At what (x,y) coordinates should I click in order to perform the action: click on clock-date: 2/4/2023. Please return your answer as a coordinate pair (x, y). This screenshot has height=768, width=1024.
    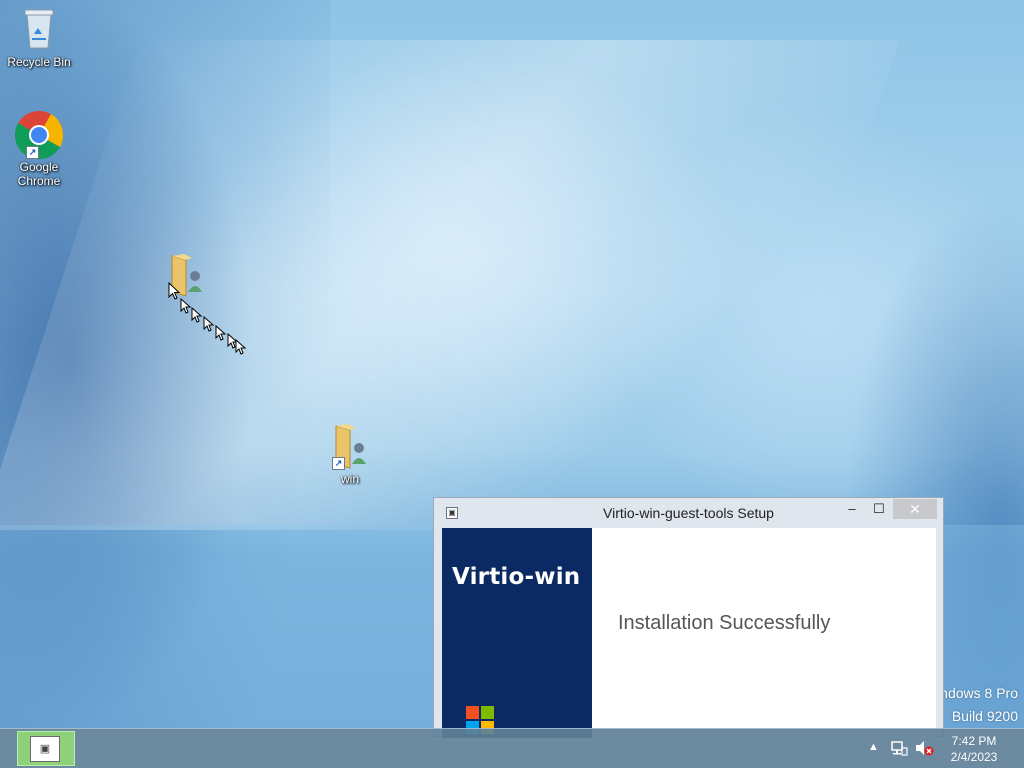
    Looking at the image, I should click on (974, 757).